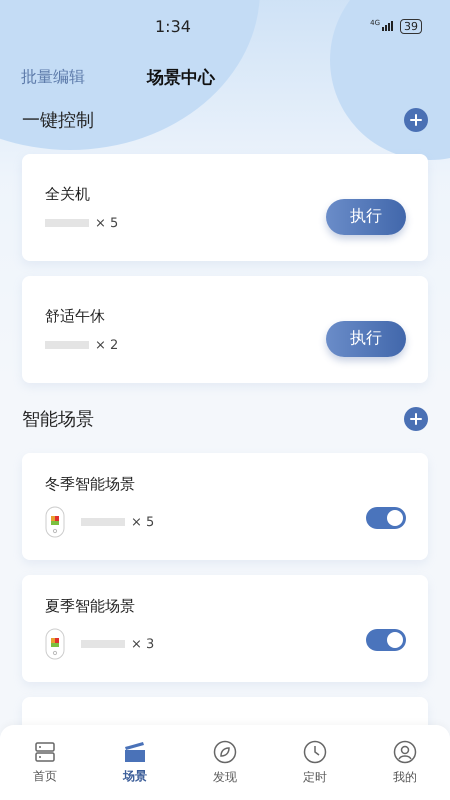 The height and width of the screenshot is (800, 450). What do you see at coordinates (75, 316) in the screenshot?
I see `scene-name: 舒适午休` at bounding box center [75, 316].